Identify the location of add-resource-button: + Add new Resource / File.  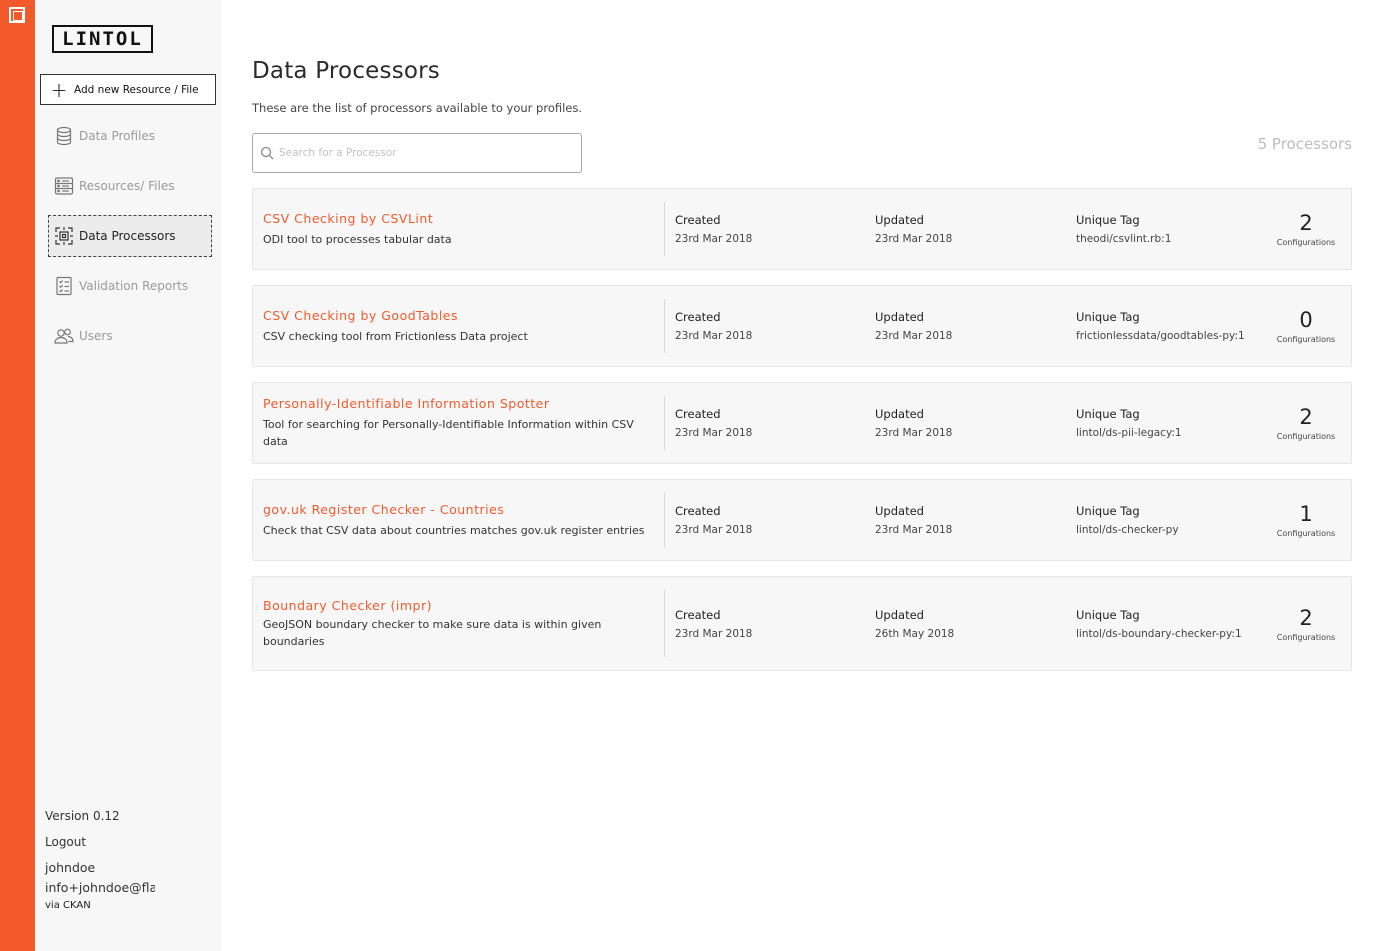
(128, 89).